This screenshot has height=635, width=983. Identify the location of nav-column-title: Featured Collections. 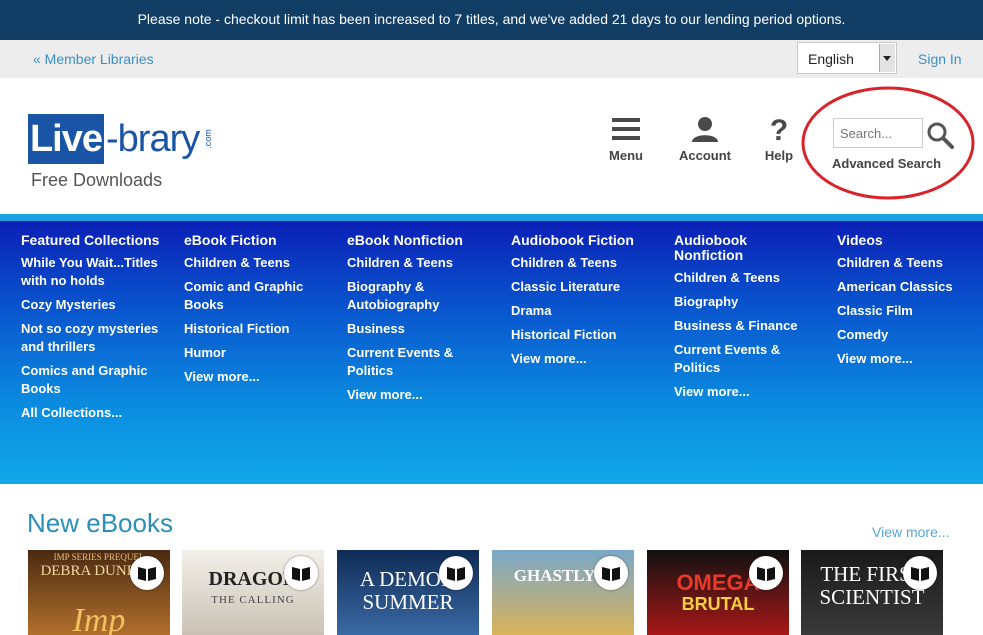
(96, 240).